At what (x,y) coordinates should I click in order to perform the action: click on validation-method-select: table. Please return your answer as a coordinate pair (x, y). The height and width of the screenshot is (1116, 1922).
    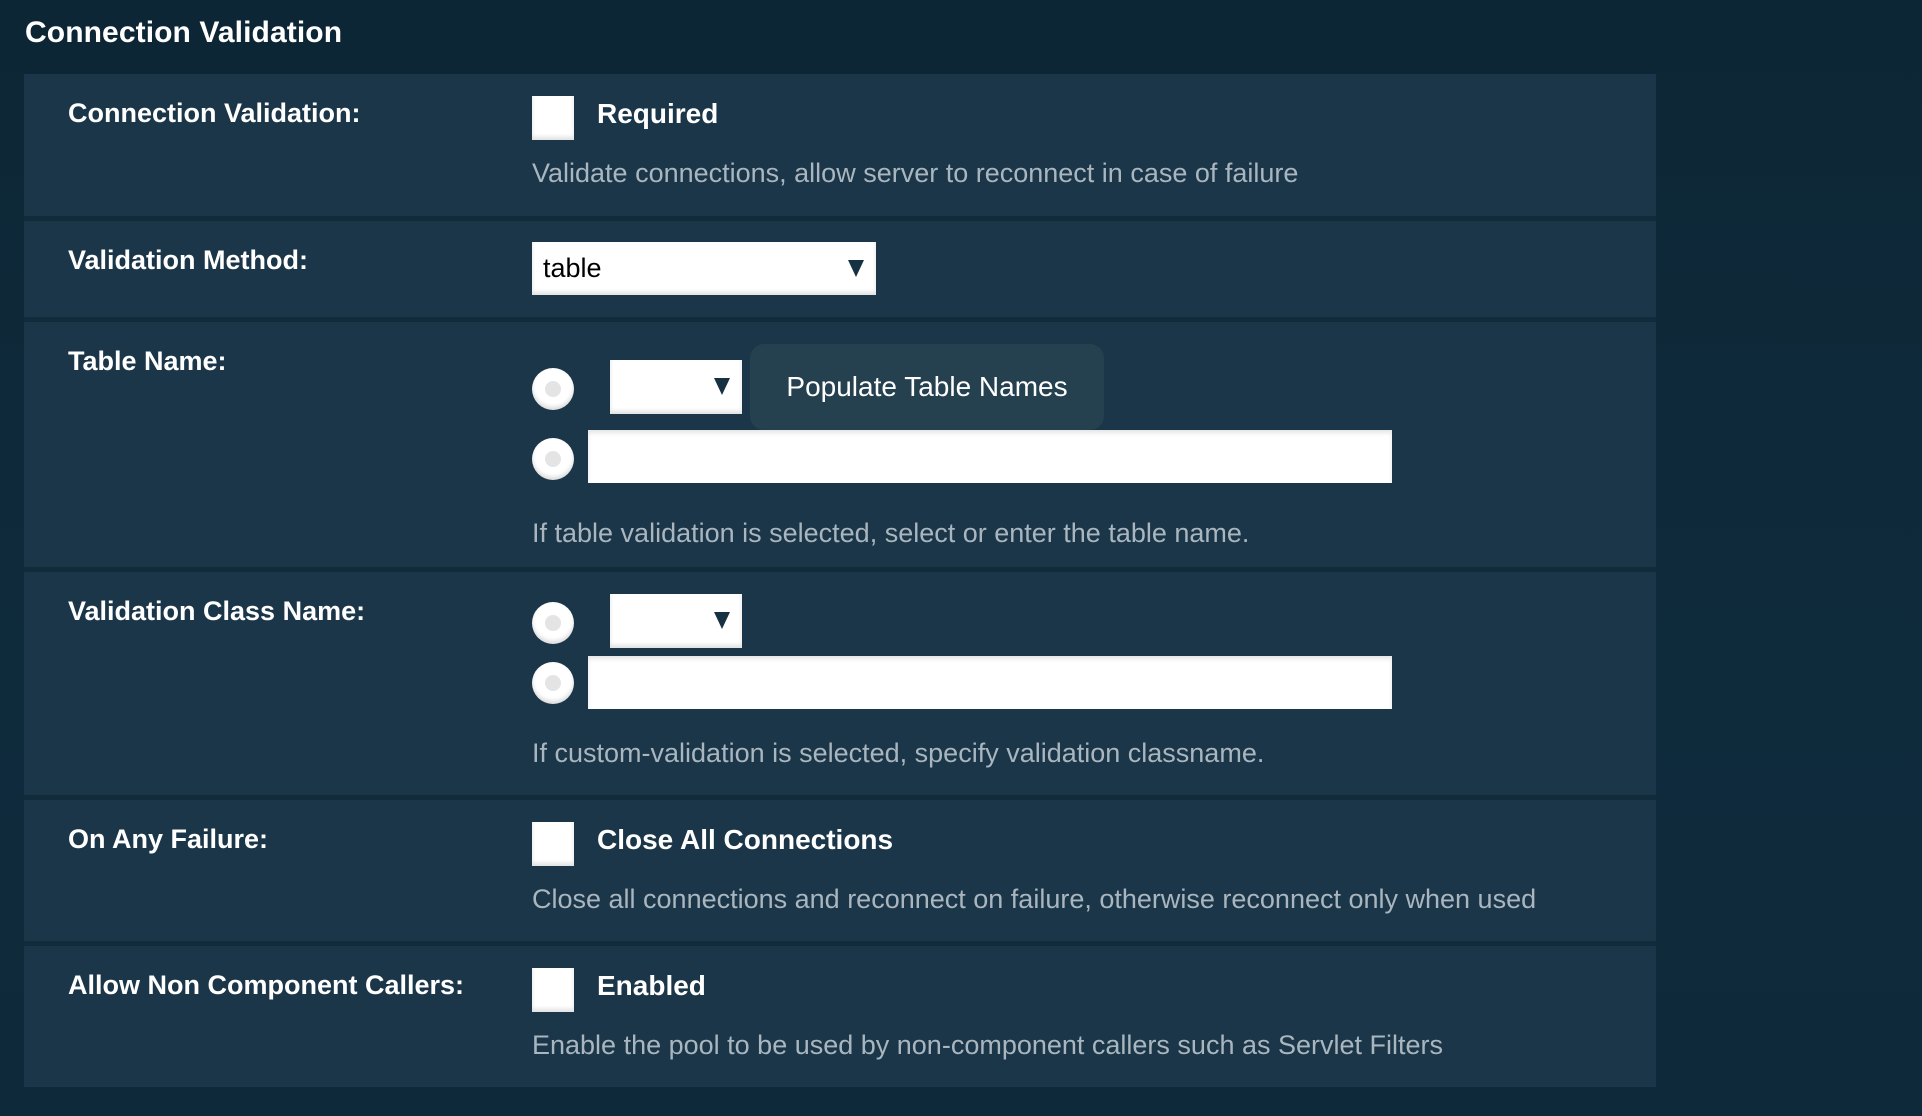
    Looking at the image, I should click on (704, 268).